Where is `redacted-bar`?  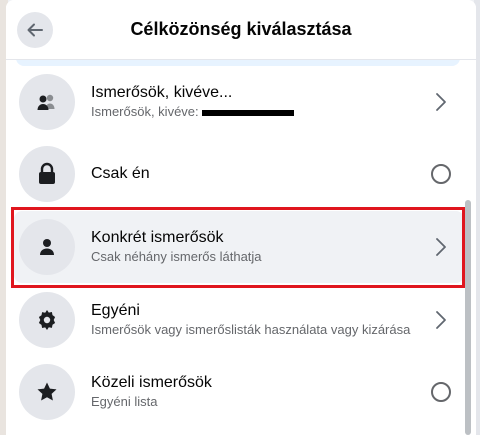 redacted-bar is located at coordinates (247, 112).